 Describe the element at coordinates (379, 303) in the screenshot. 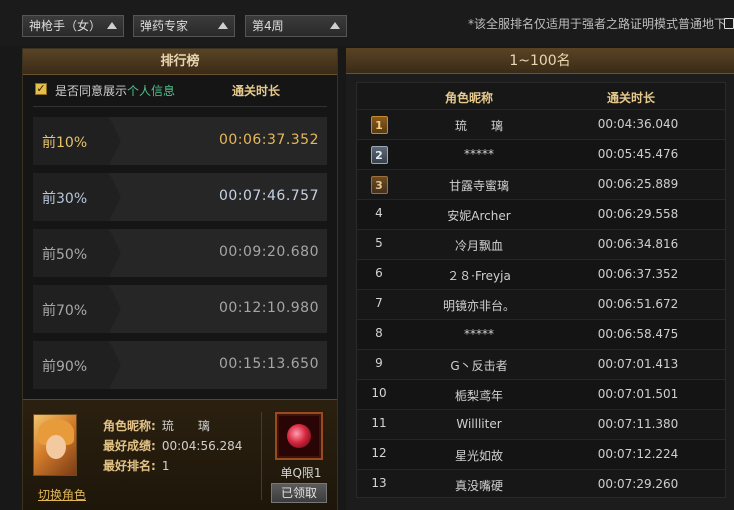

I see `rank-cell: 7` at that location.